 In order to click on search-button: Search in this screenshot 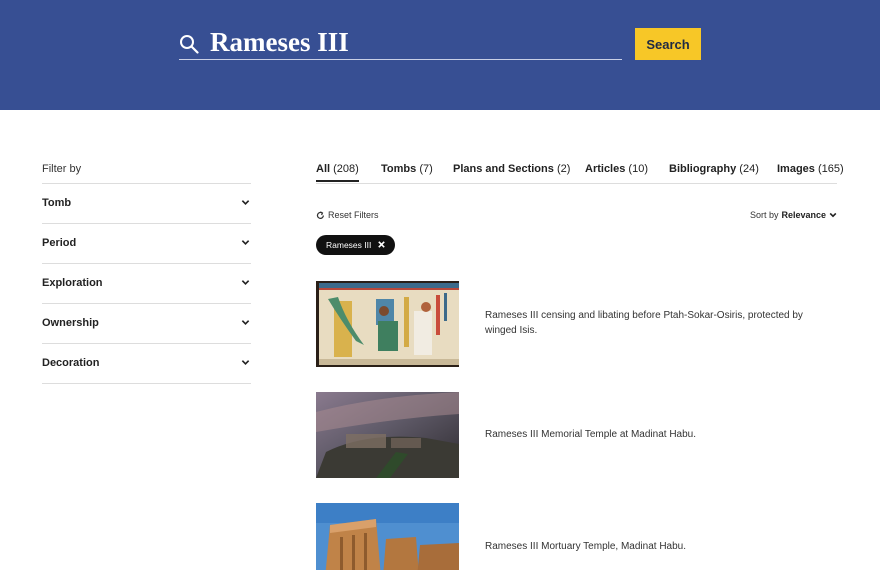, I will do `click(668, 44)`.